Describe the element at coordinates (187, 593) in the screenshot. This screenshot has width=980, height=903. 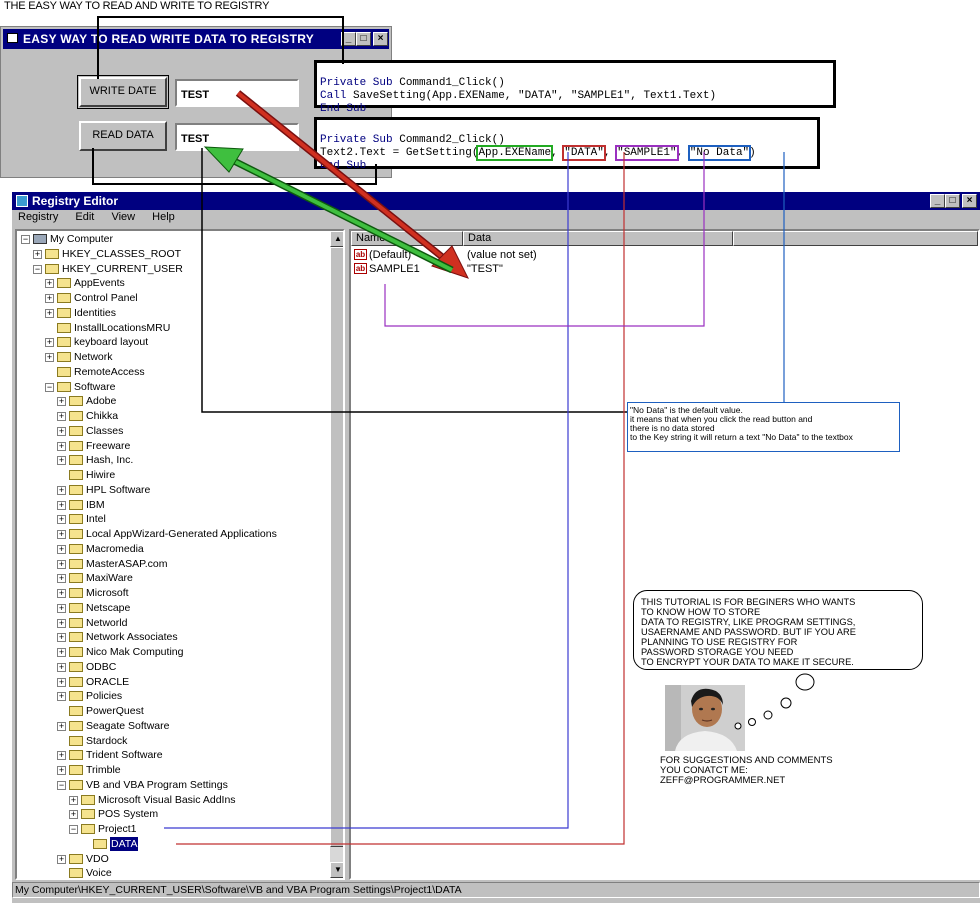
I see `tree-node: + Microsoft` at that location.